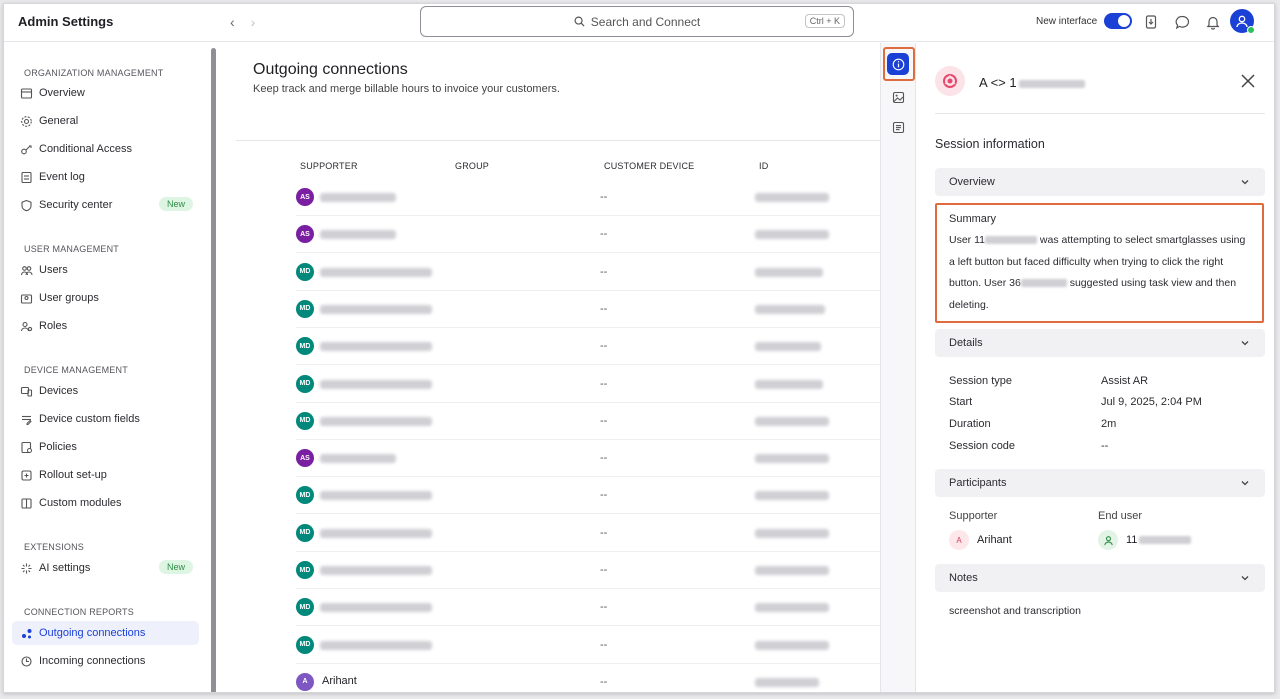  Describe the element at coordinates (1118, 21) in the screenshot. I see `new-interface-toggle` at that location.